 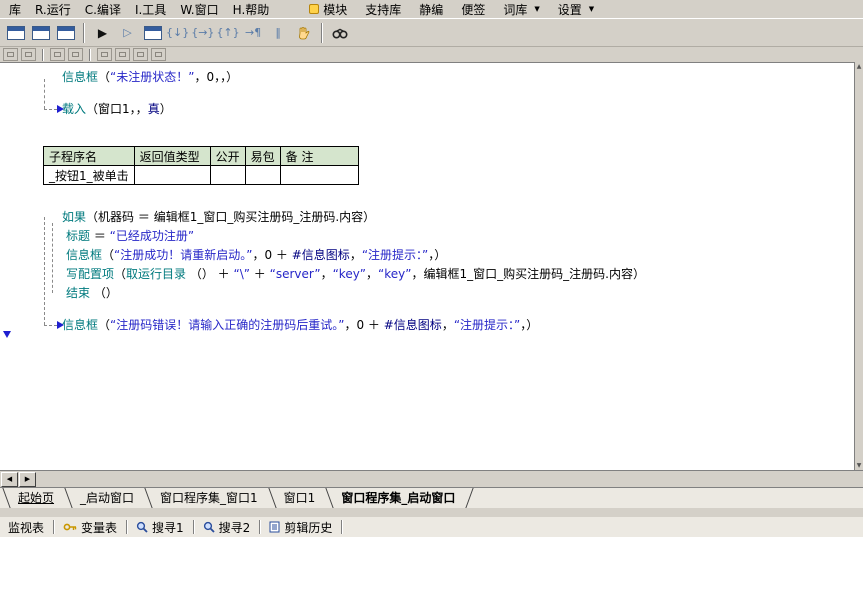 What do you see at coordinates (150, 9) in the screenshot?
I see `menu-item: I.工具` at bounding box center [150, 9].